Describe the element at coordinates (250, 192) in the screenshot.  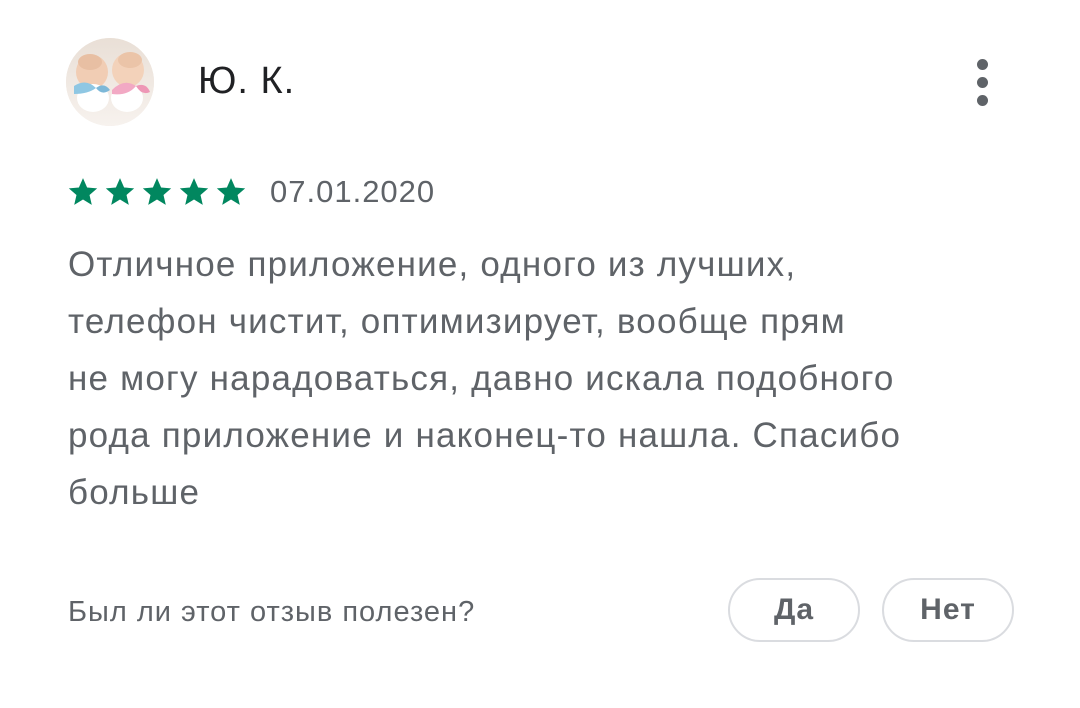
I see `rating-row: 07.01.2020` at that location.